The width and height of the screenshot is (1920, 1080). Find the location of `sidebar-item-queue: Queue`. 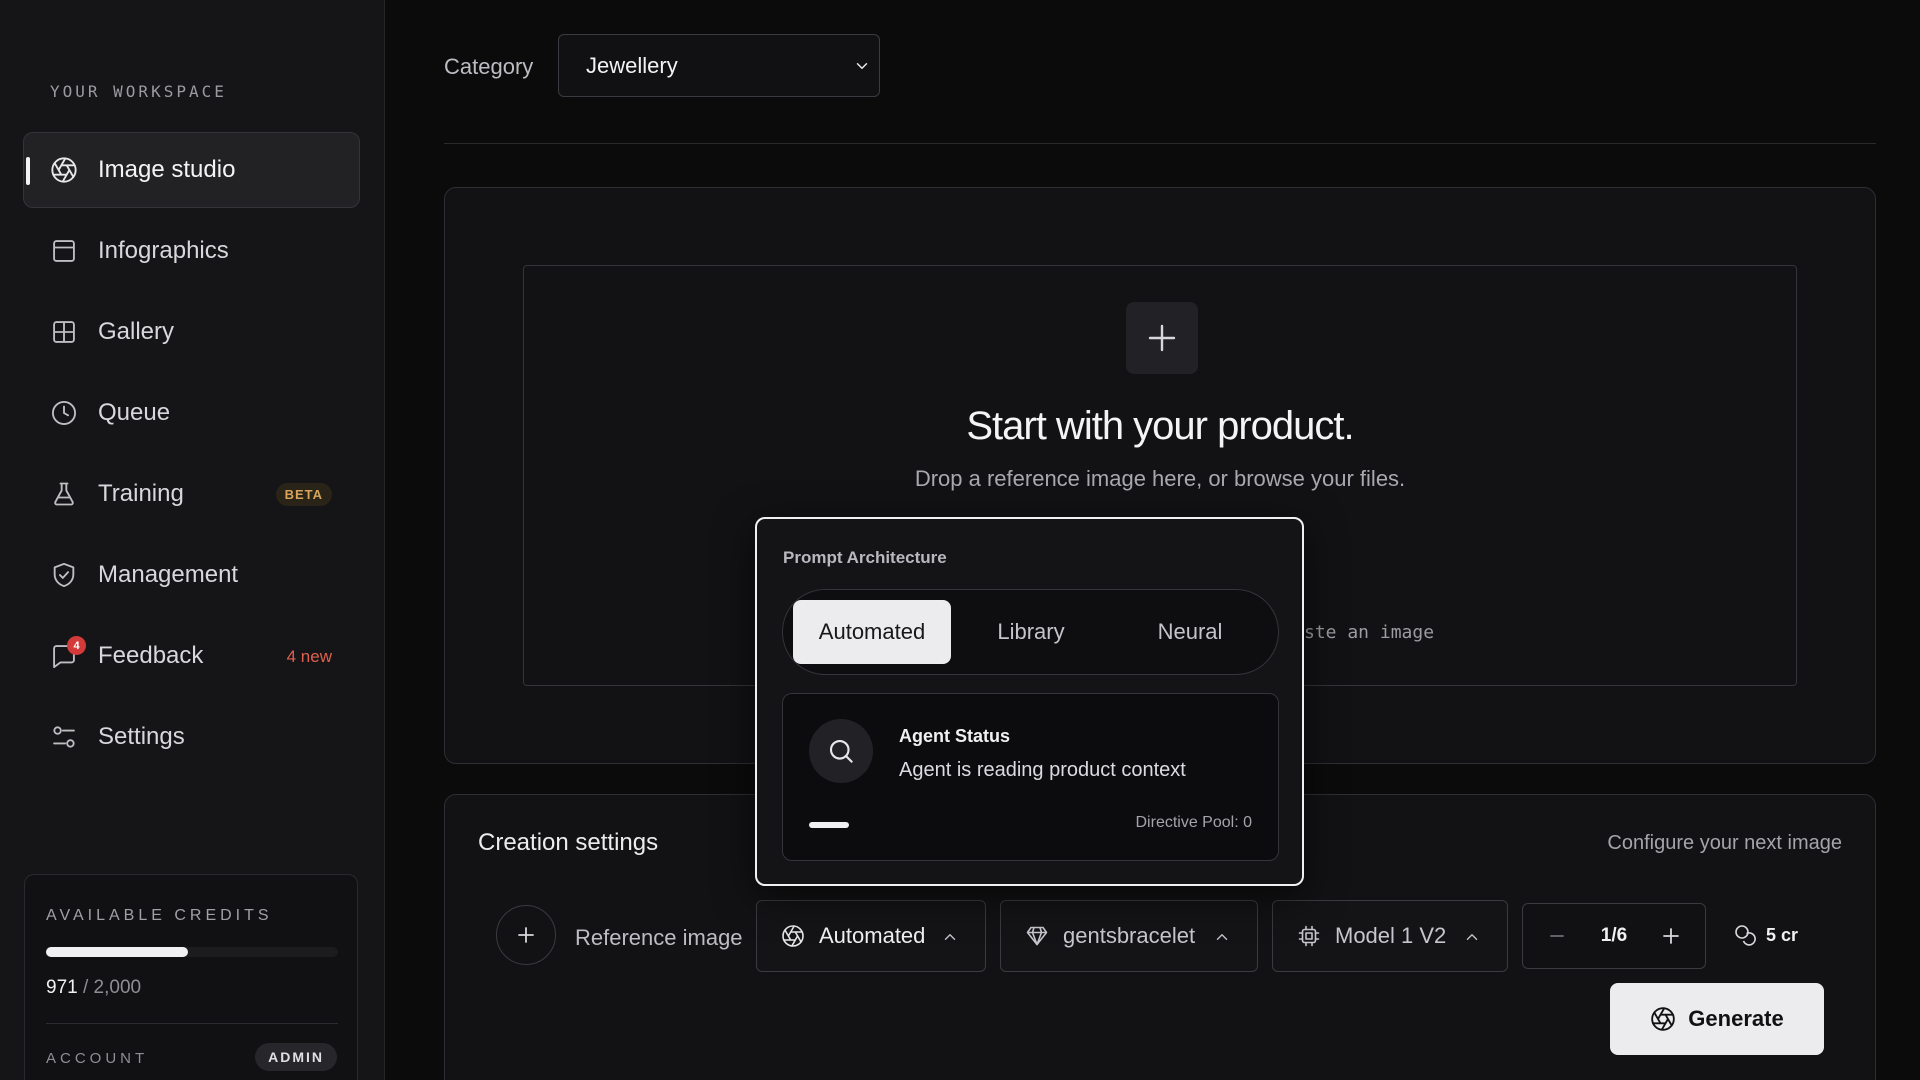

sidebar-item-queue: Queue is located at coordinates (191, 413).